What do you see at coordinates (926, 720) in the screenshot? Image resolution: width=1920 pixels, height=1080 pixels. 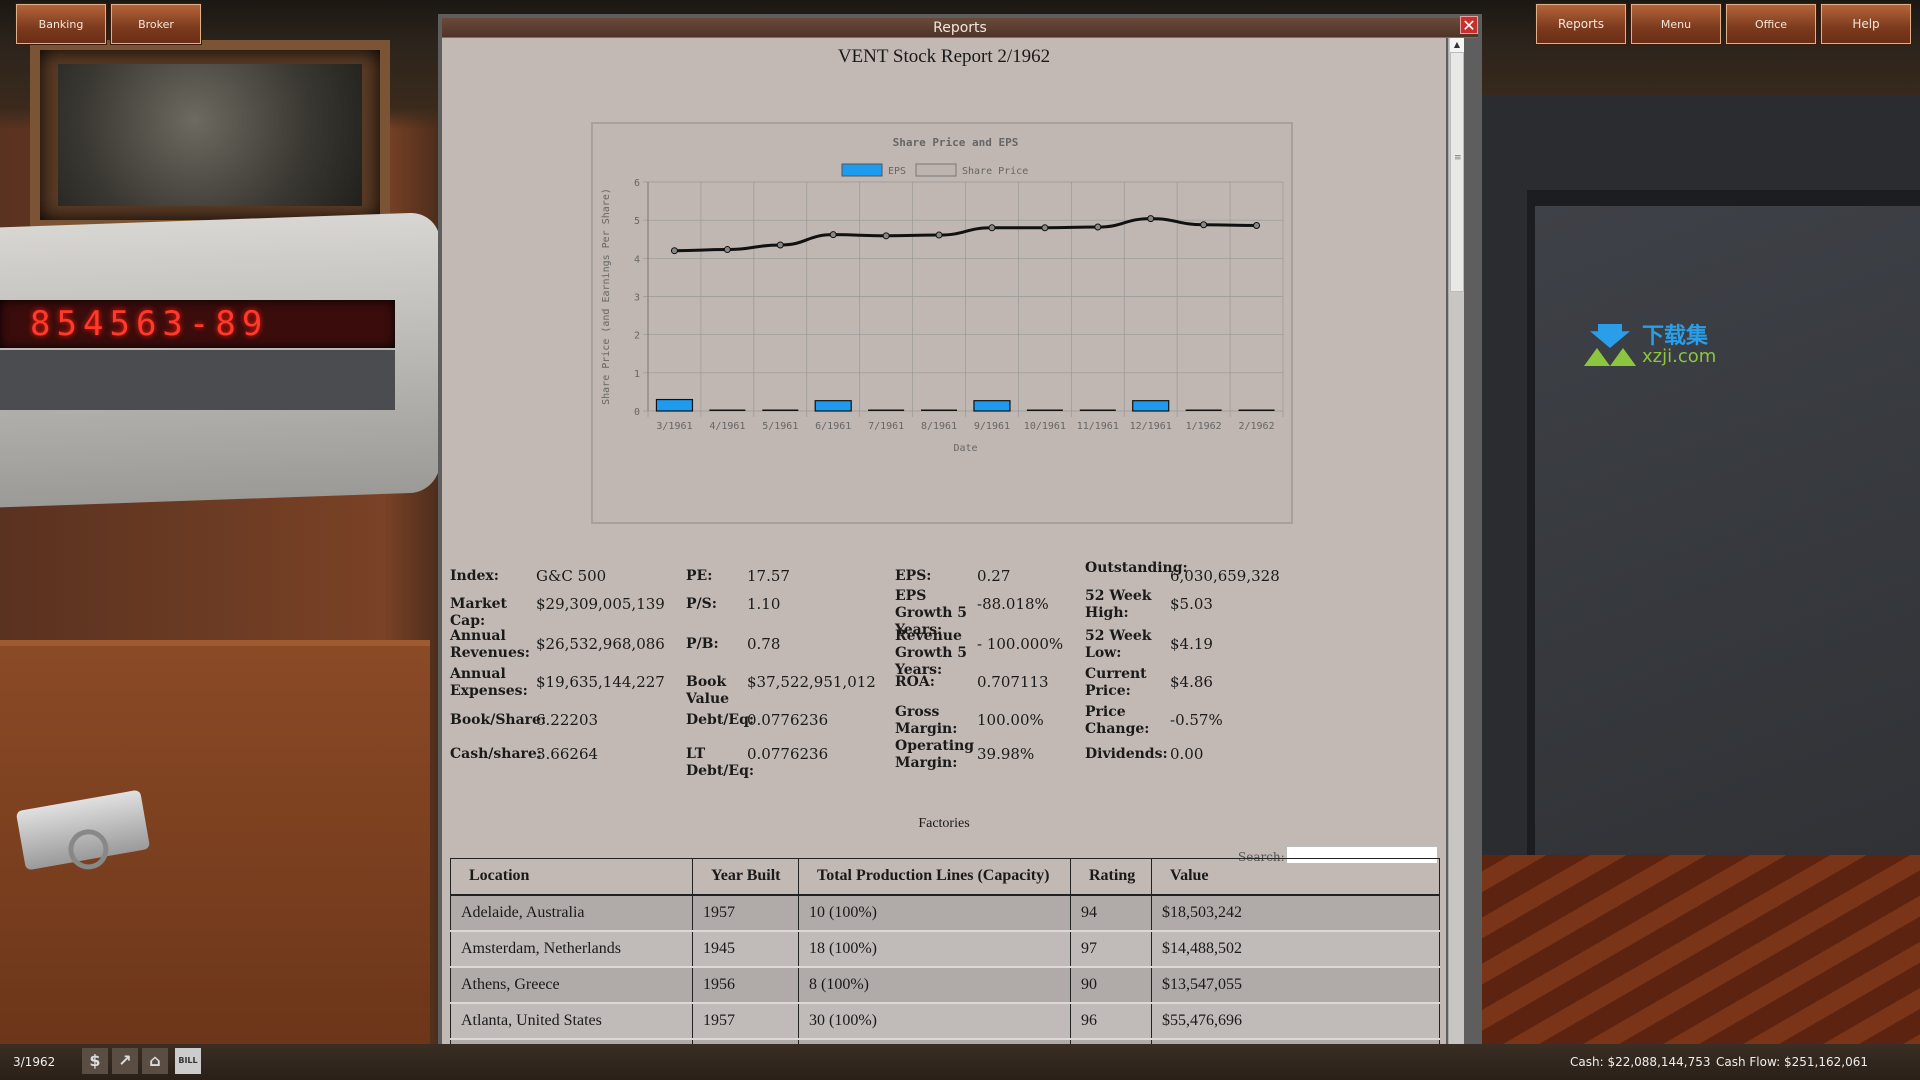 I see `stat-label: Gross Margin:` at bounding box center [926, 720].